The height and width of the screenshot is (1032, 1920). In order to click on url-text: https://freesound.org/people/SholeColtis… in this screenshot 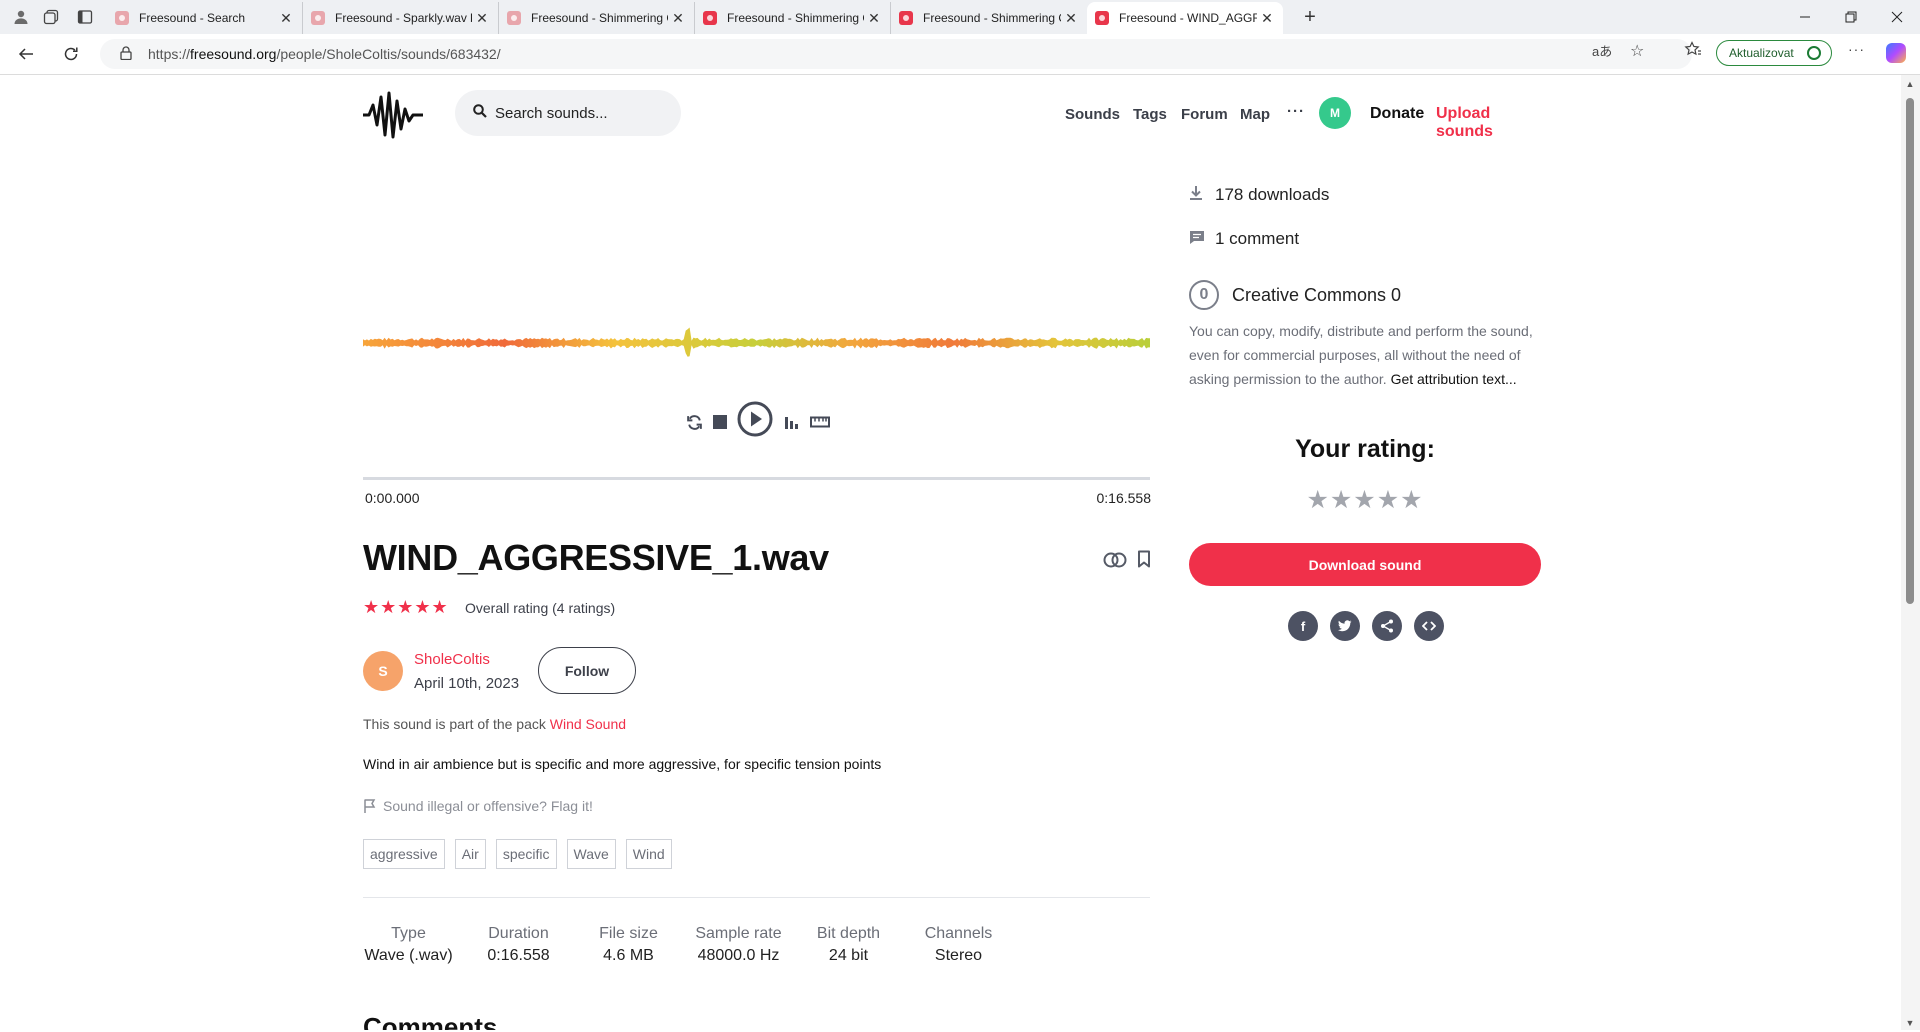, I will do `click(324, 54)`.